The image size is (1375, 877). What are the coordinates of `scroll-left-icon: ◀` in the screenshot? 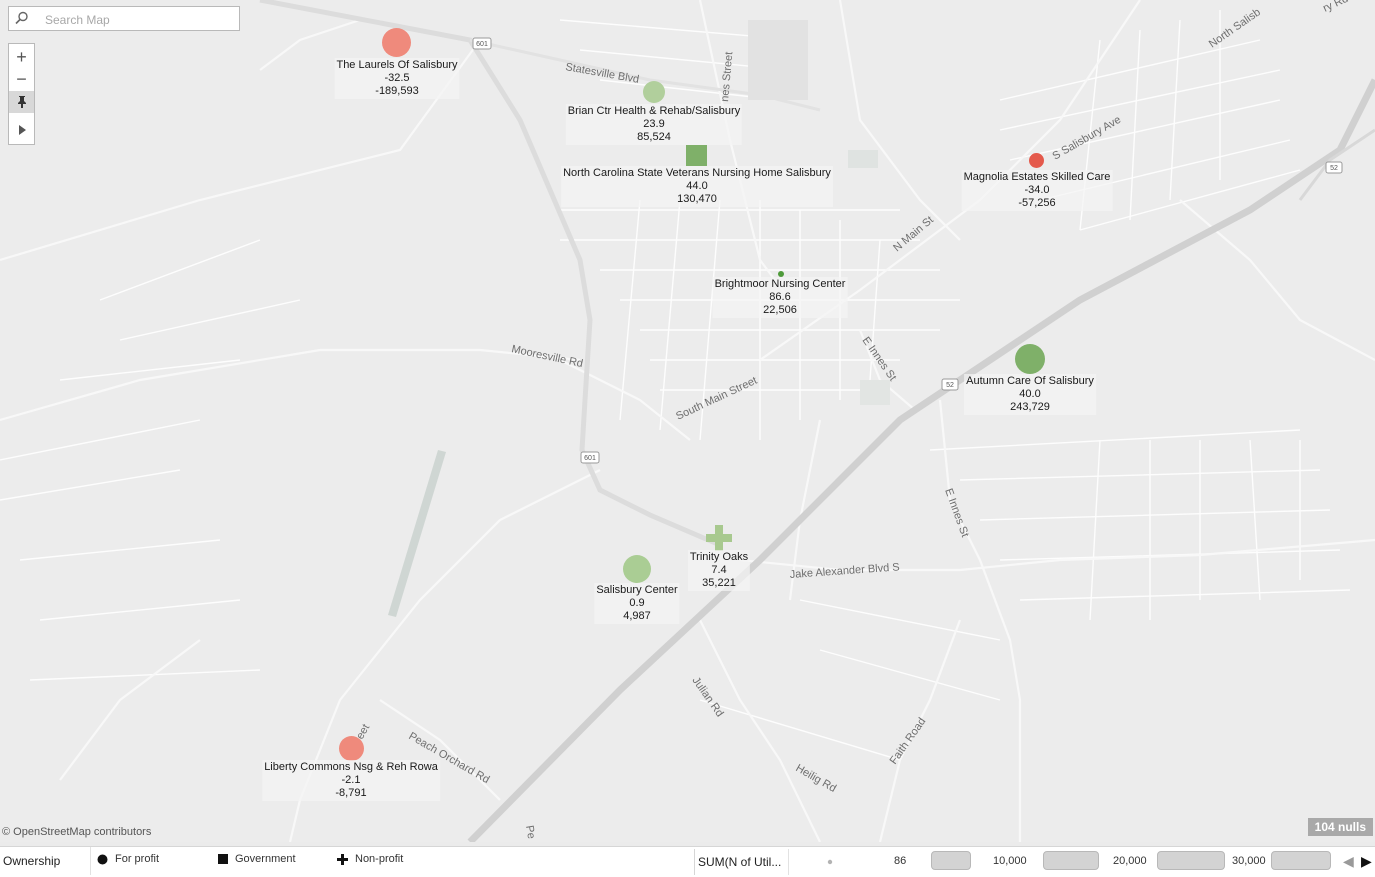 It's located at (1348, 861).